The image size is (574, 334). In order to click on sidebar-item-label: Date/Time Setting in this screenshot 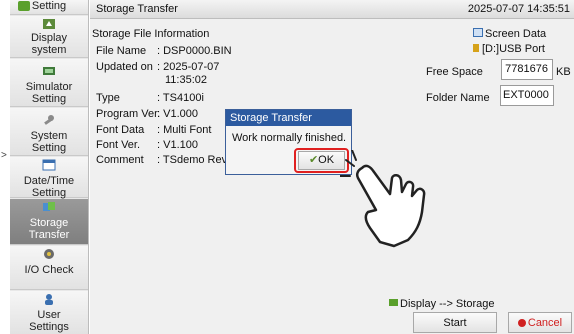, I will do `click(49, 187)`.